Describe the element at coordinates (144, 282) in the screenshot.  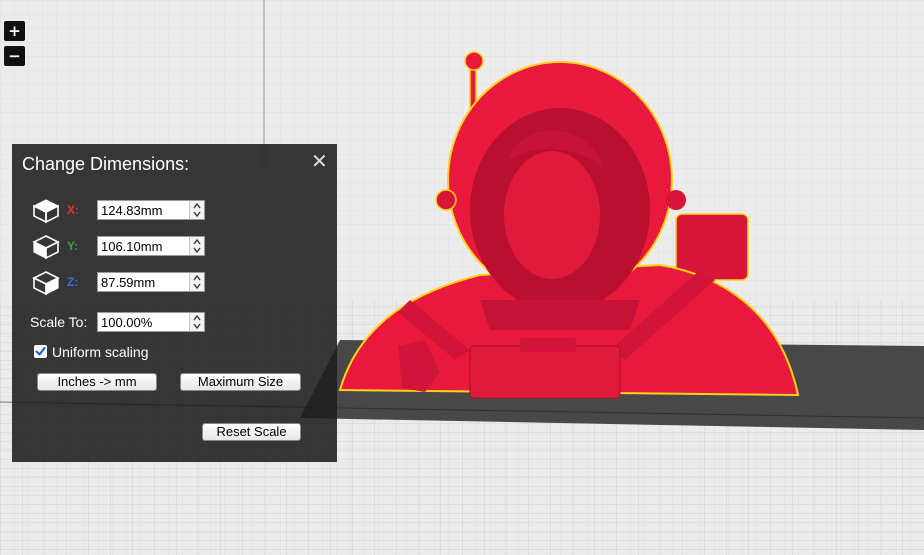
I see `z-dimension-input` at that location.